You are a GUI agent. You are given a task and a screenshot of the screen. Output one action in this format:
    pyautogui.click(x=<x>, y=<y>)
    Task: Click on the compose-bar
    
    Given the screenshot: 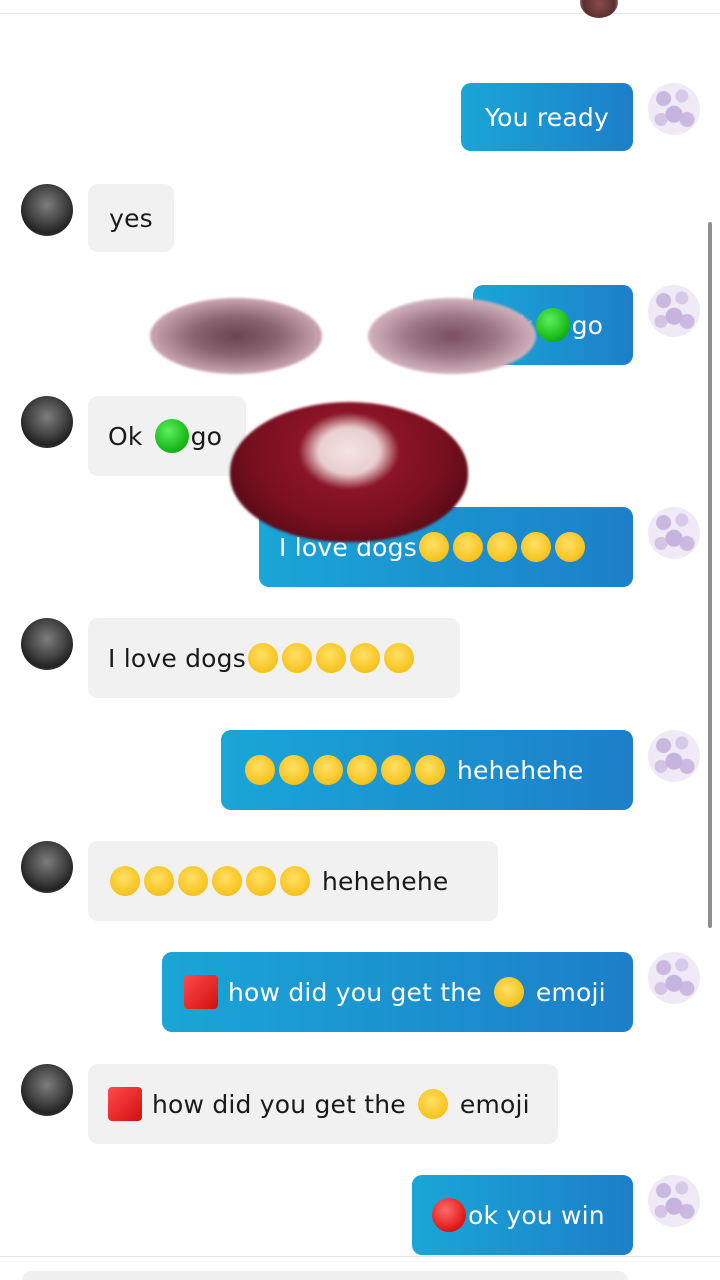 What is the action you would take?
    pyautogui.click(x=360, y=1268)
    